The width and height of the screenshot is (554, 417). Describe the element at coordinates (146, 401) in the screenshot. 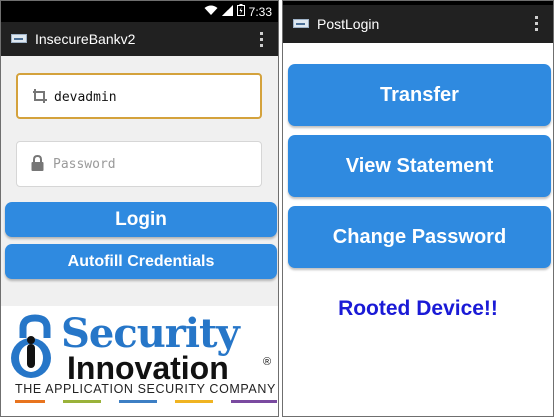

I see `logo-color-stripes` at that location.